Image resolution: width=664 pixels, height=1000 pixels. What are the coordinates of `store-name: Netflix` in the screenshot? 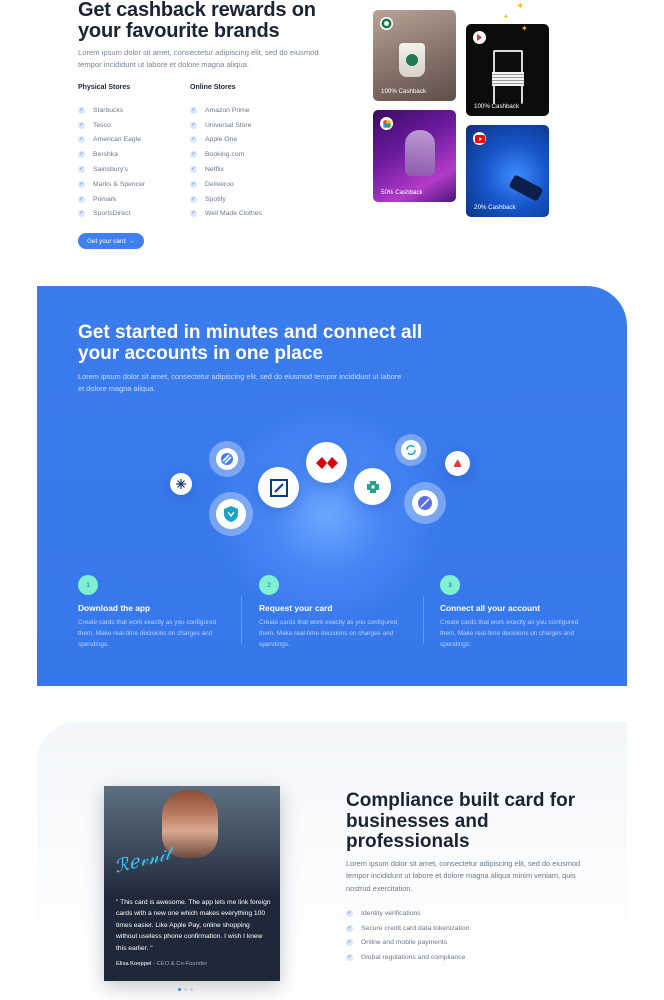 It's located at (214, 170).